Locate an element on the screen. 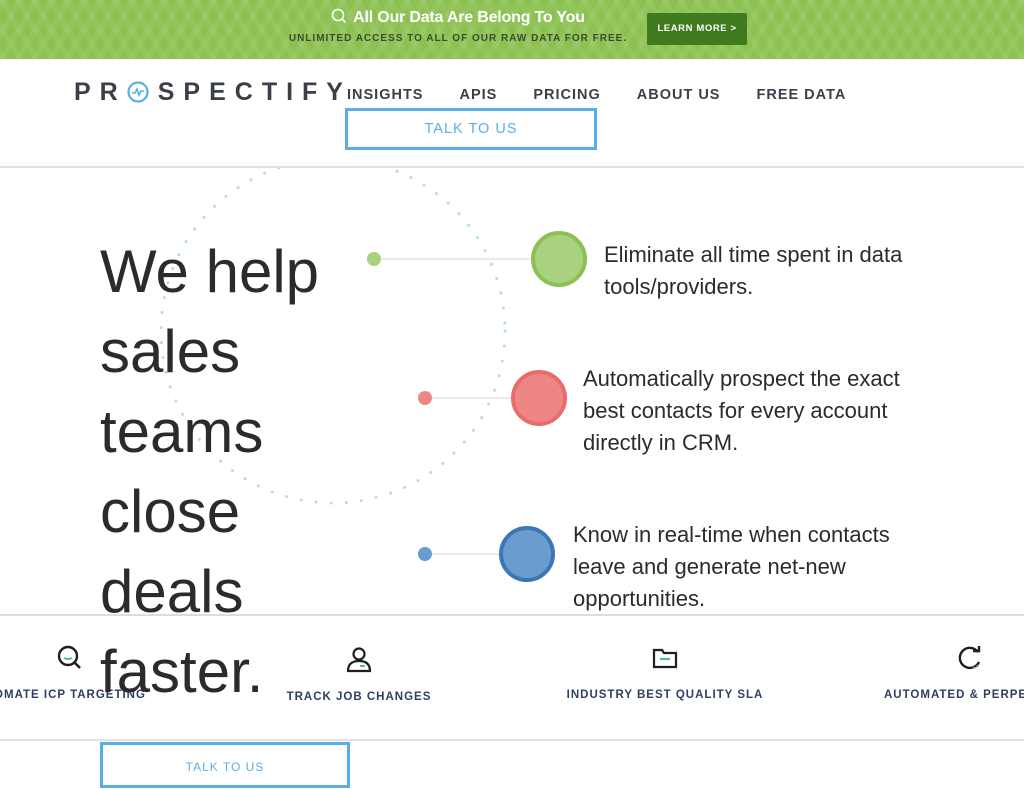 The image size is (1024, 789). headline-line: faster. is located at coordinates (182, 671).